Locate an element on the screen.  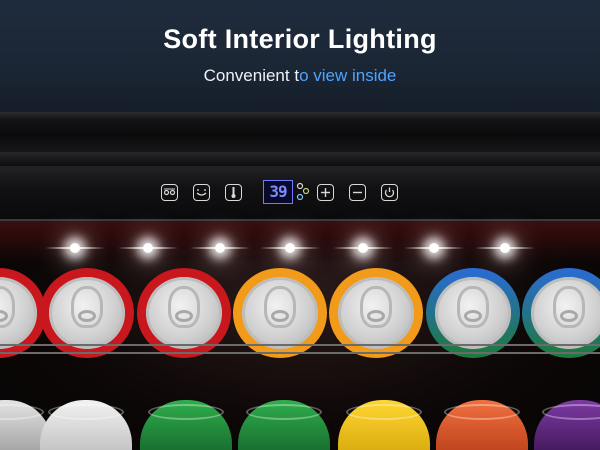
subtitle: Convenient to view inside is located at coordinates (300, 76).